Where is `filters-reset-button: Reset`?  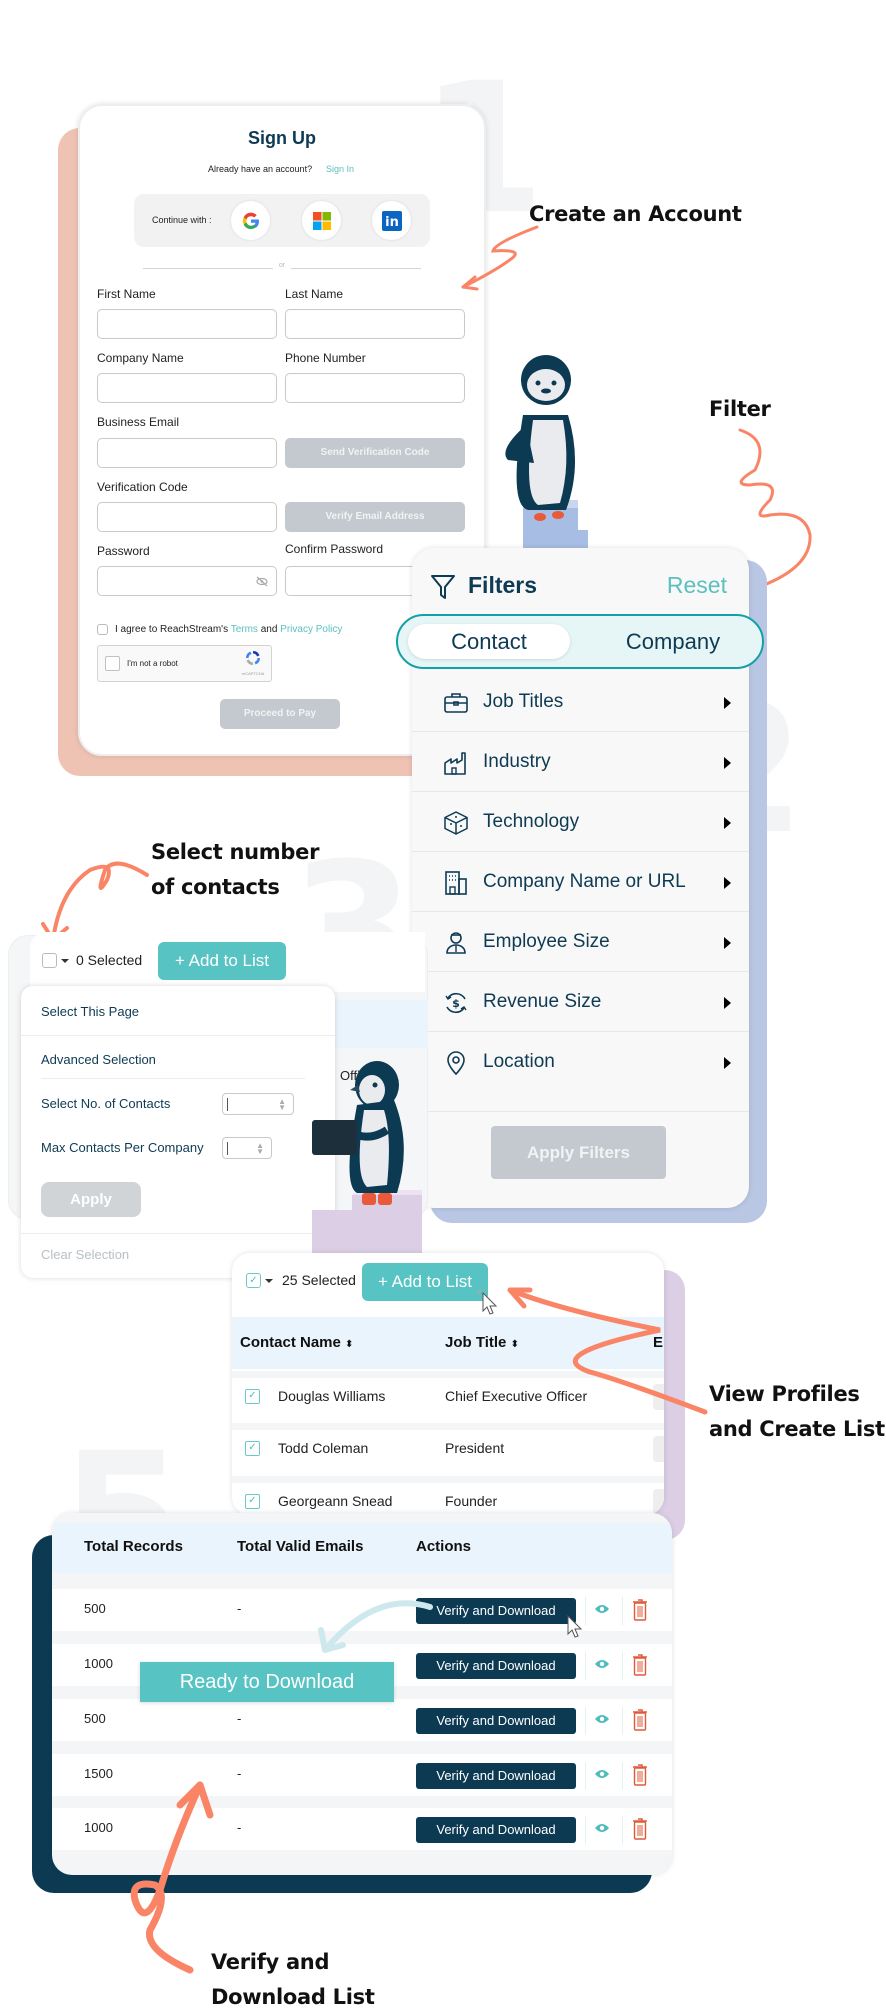
filters-reset-button: Reset is located at coordinates (697, 585).